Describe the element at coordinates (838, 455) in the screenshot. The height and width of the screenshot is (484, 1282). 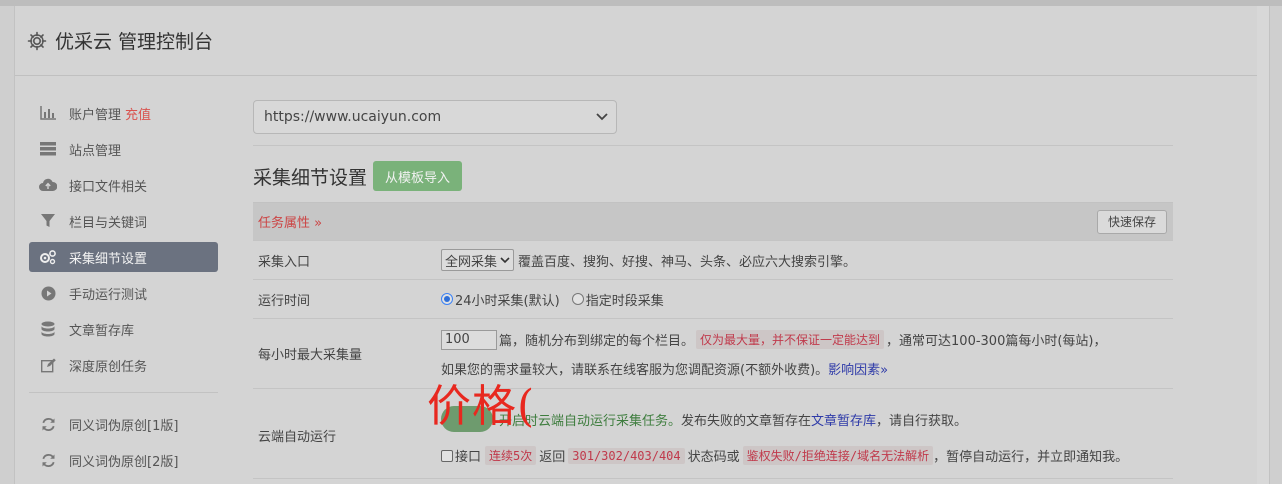
I see `code-auth-fail: 鉴权失败/拒绝连接/域名无法解析` at that location.